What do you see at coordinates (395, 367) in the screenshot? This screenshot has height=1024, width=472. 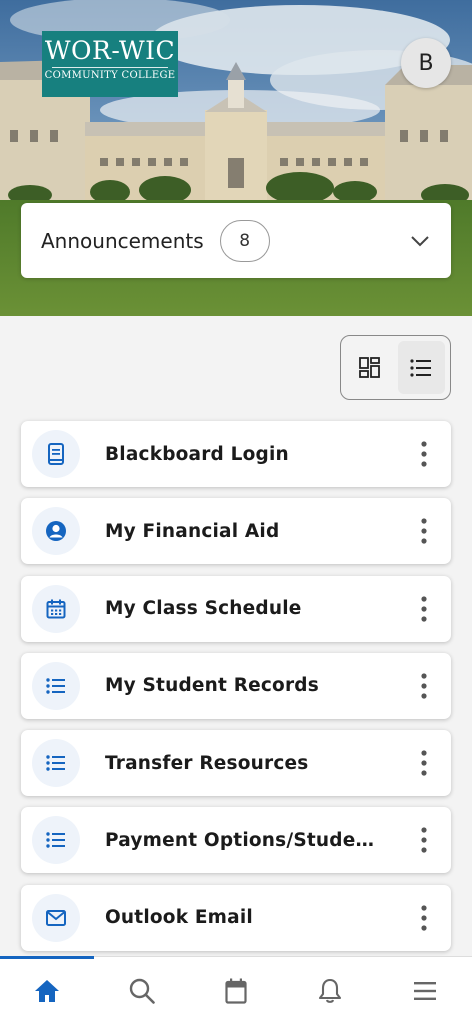 I see `view-toggle` at bounding box center [395, 367].